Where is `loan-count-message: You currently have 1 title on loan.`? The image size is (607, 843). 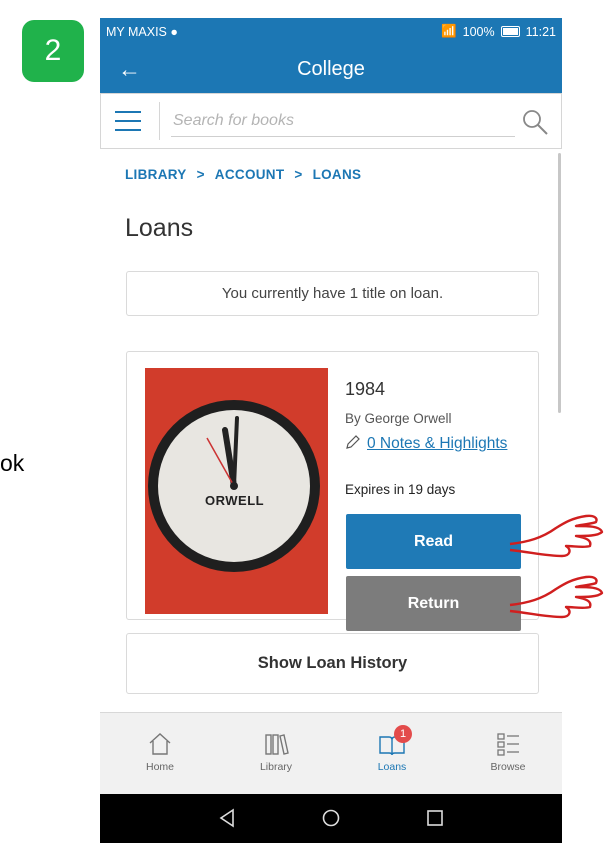 loan-count-message: You currently have 1 title on loan. is located at coordinates (332, 293).